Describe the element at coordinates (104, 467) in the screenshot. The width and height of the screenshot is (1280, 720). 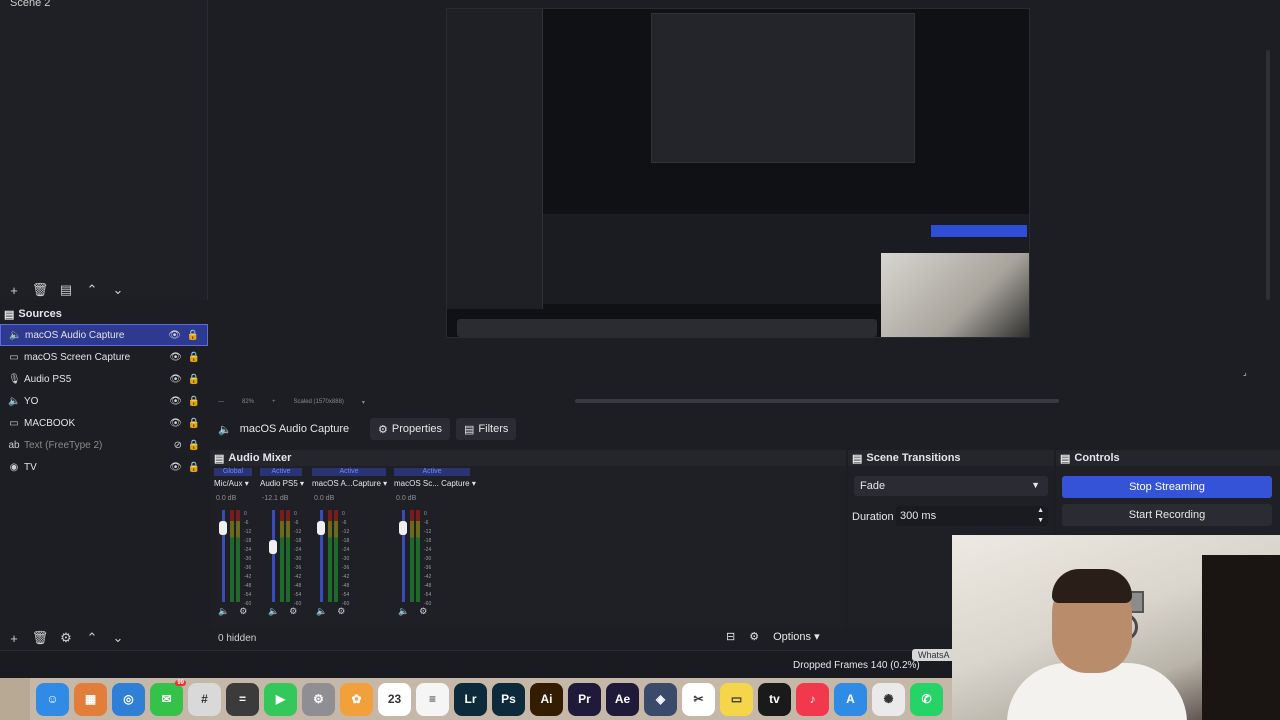
I see `source-item: ◉ TV 👁 🔒` at that location.